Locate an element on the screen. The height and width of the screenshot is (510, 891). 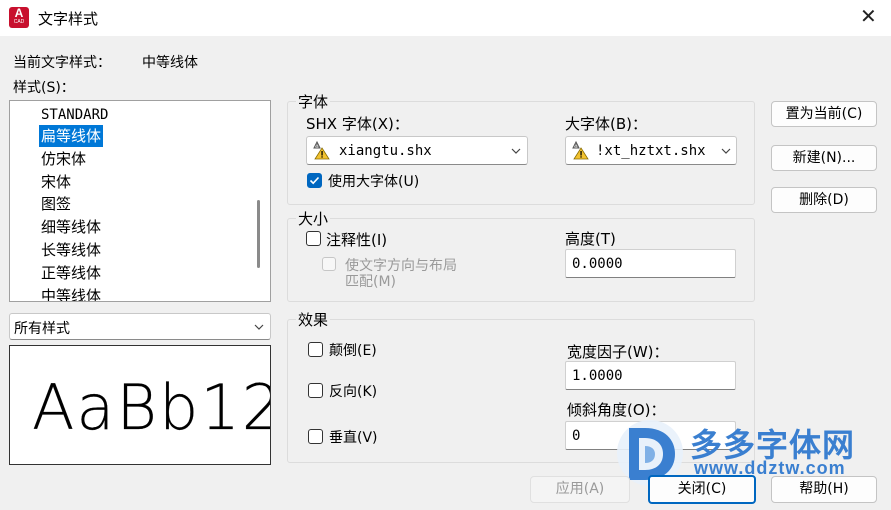
backwards-checkbox is located at coordinates (315, 390).